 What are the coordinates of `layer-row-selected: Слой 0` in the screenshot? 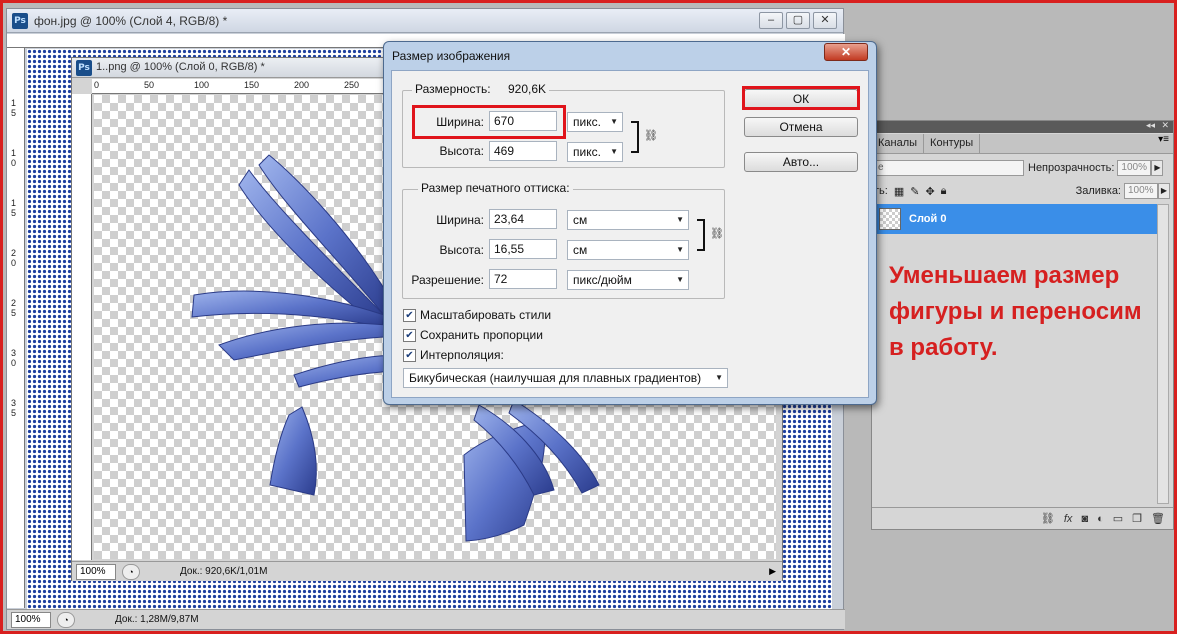 It's located at (1017, 219).